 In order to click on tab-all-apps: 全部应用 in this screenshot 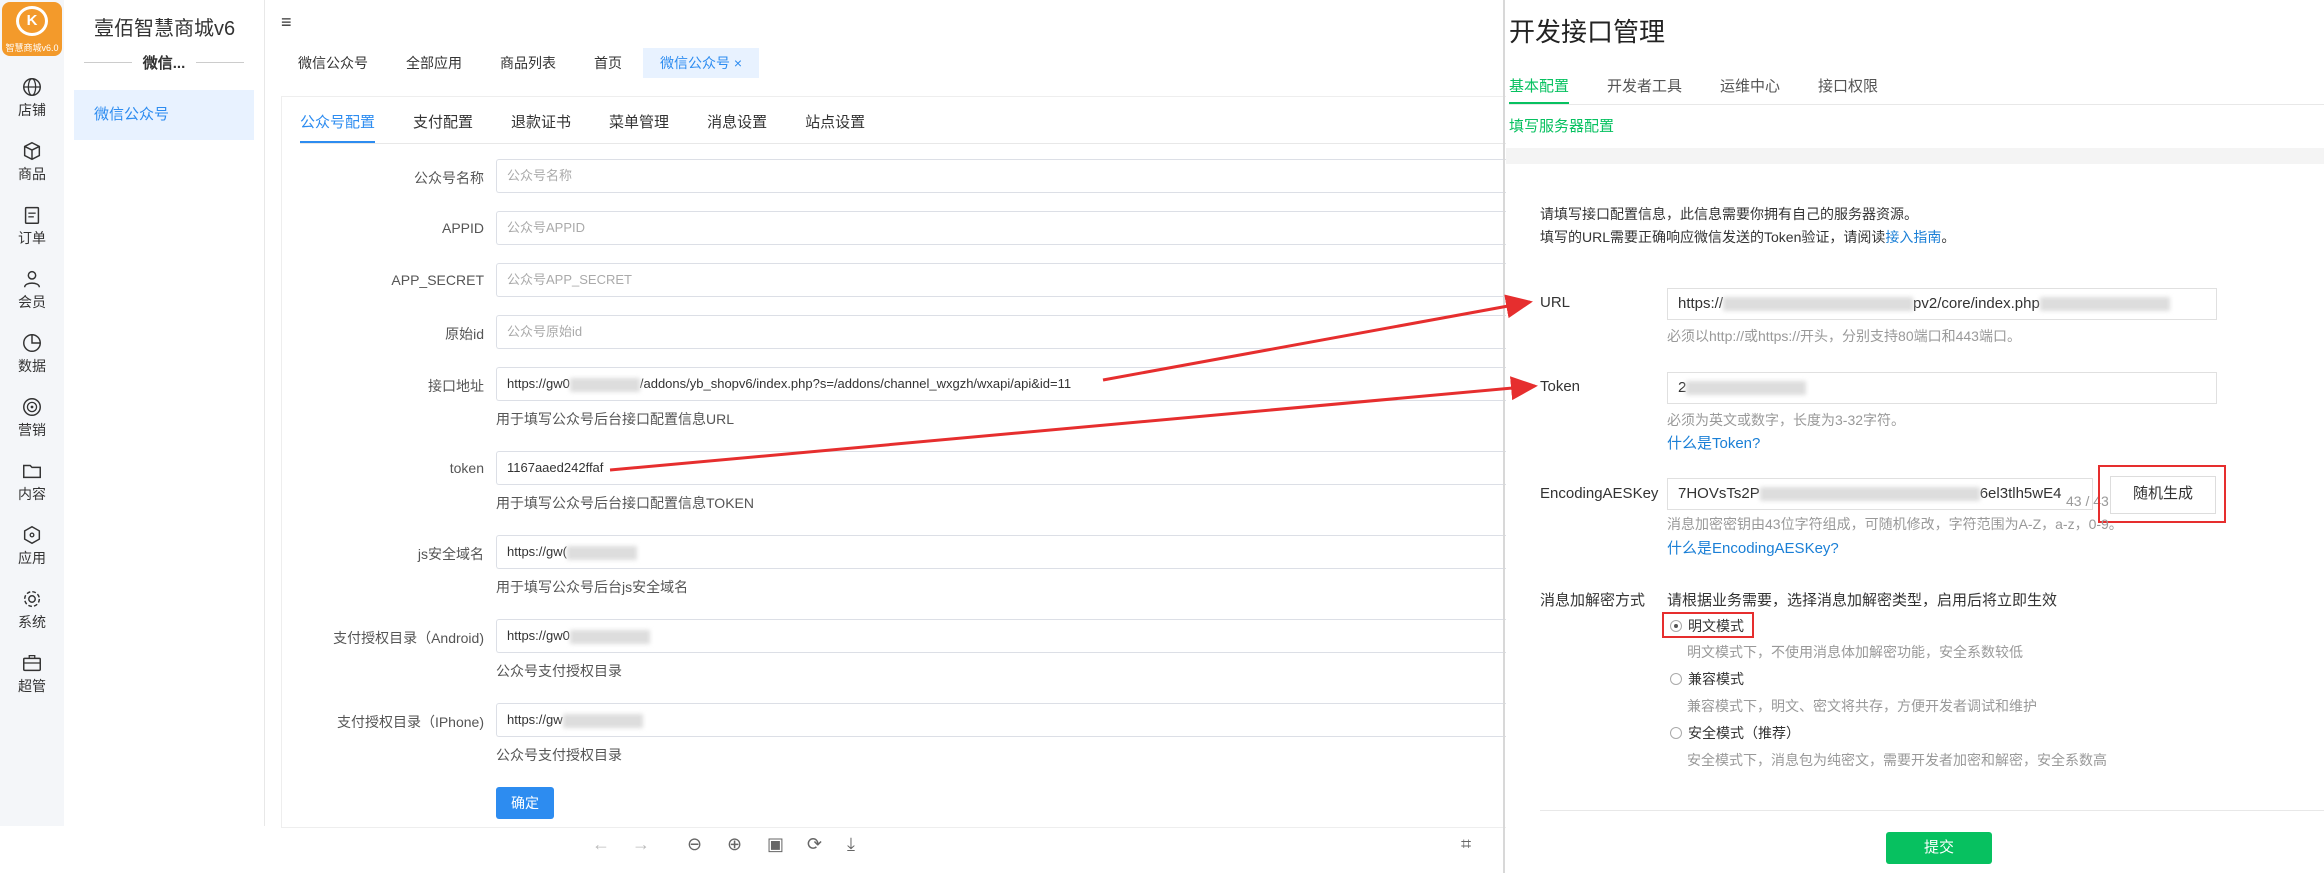, I will do `click(434, 63)`.